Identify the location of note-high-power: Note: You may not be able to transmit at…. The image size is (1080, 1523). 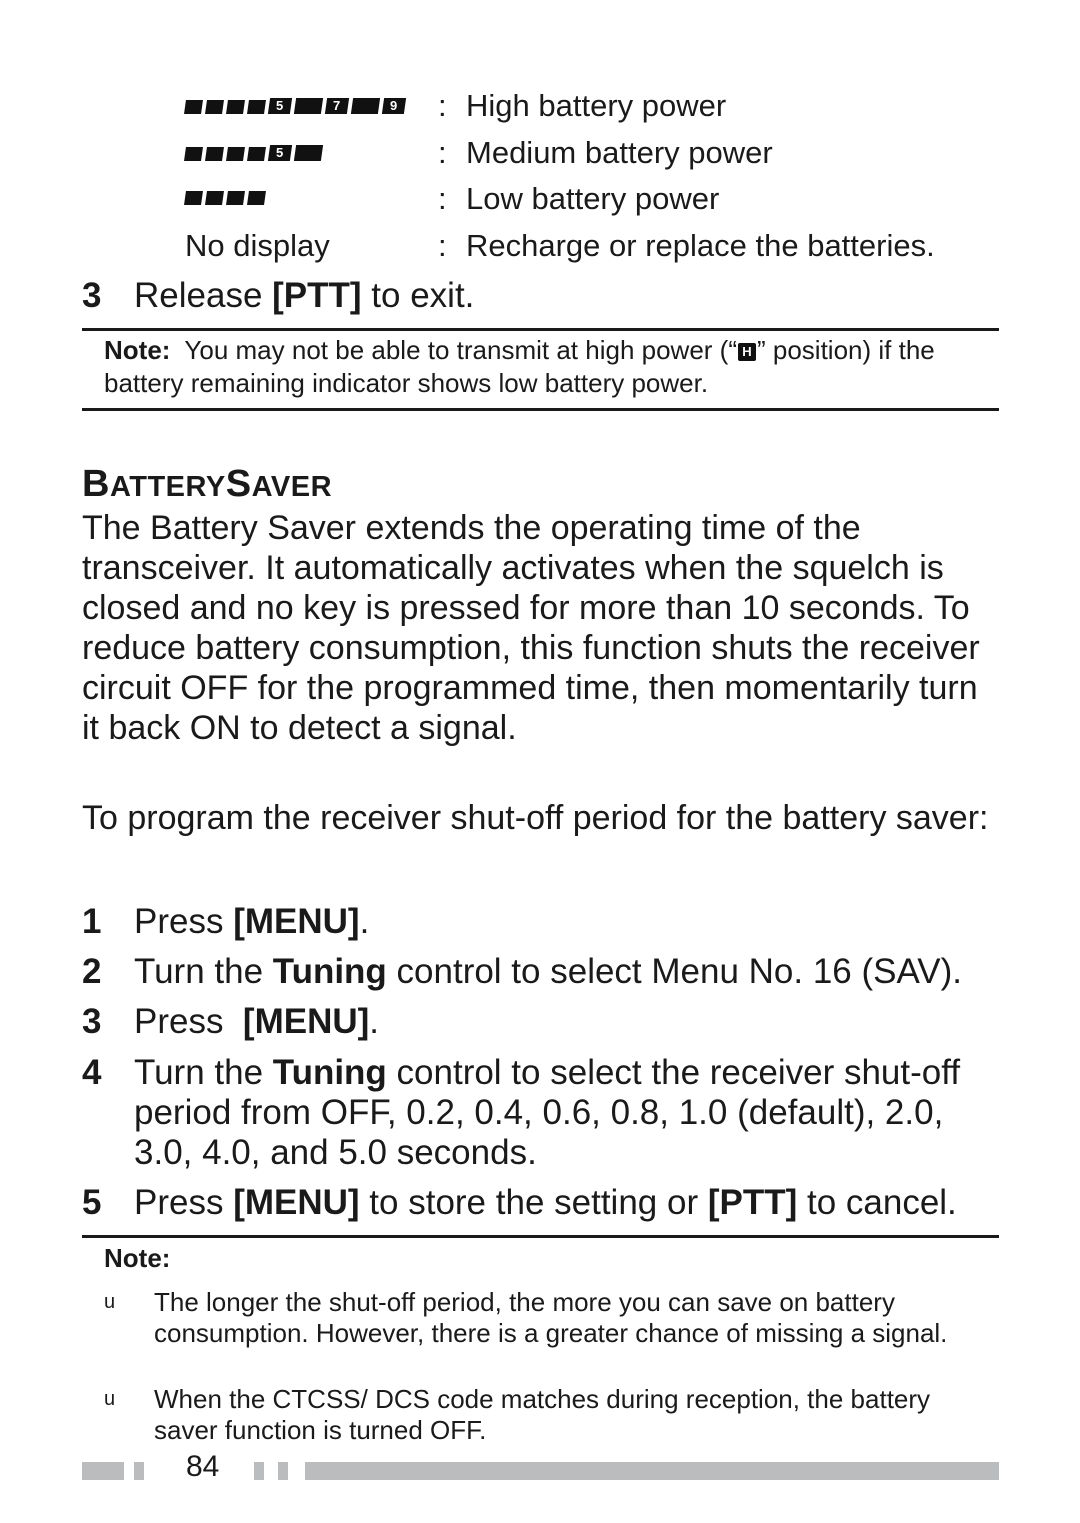
(519, 366).